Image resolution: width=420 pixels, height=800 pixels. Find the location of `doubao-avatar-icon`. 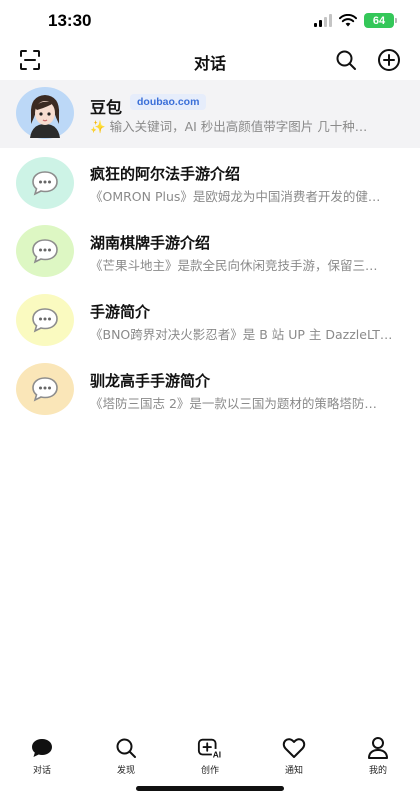

doubao-avatar-icon is located at coordinates (45, 113).